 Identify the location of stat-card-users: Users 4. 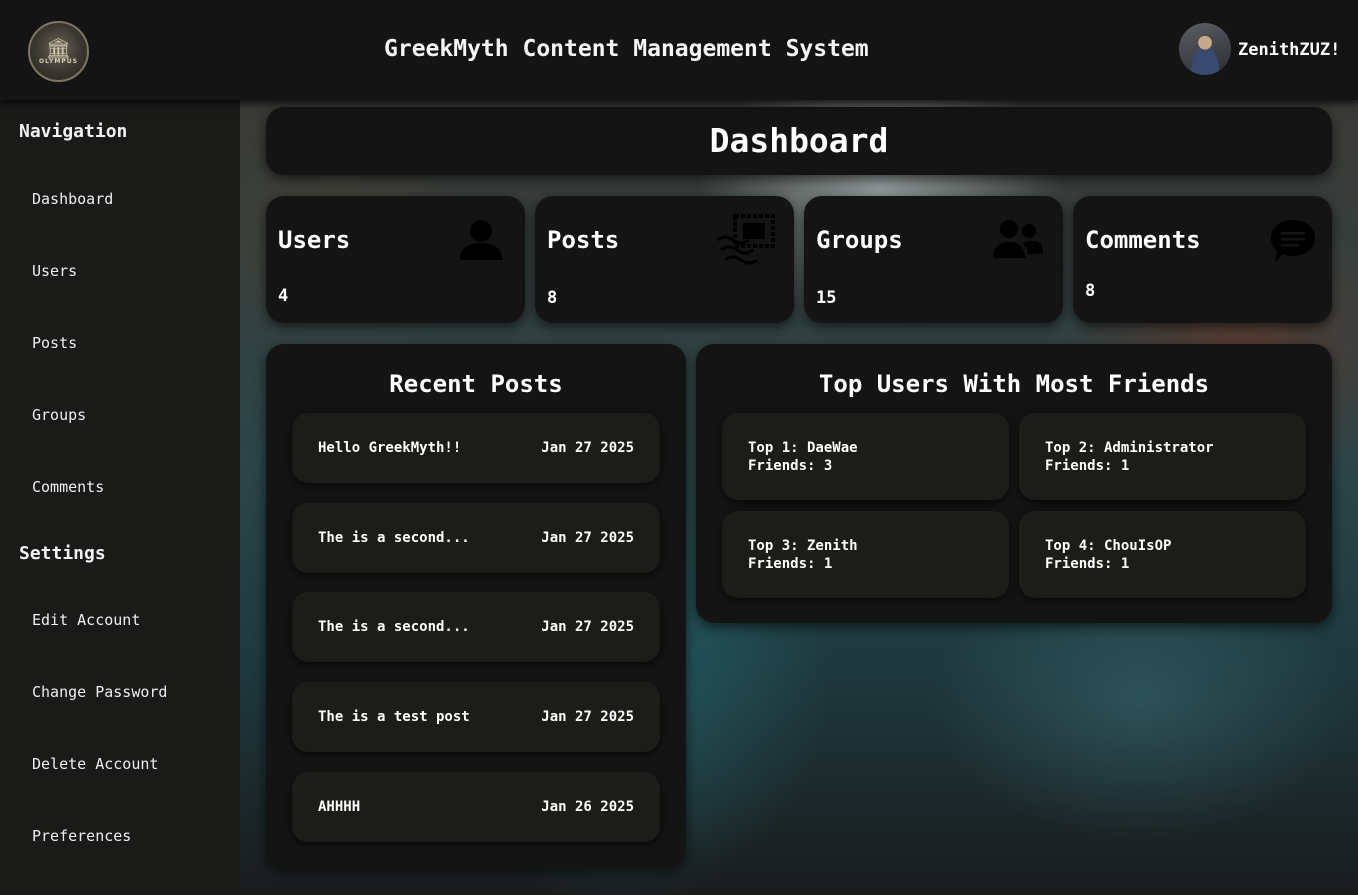
(395, 259).